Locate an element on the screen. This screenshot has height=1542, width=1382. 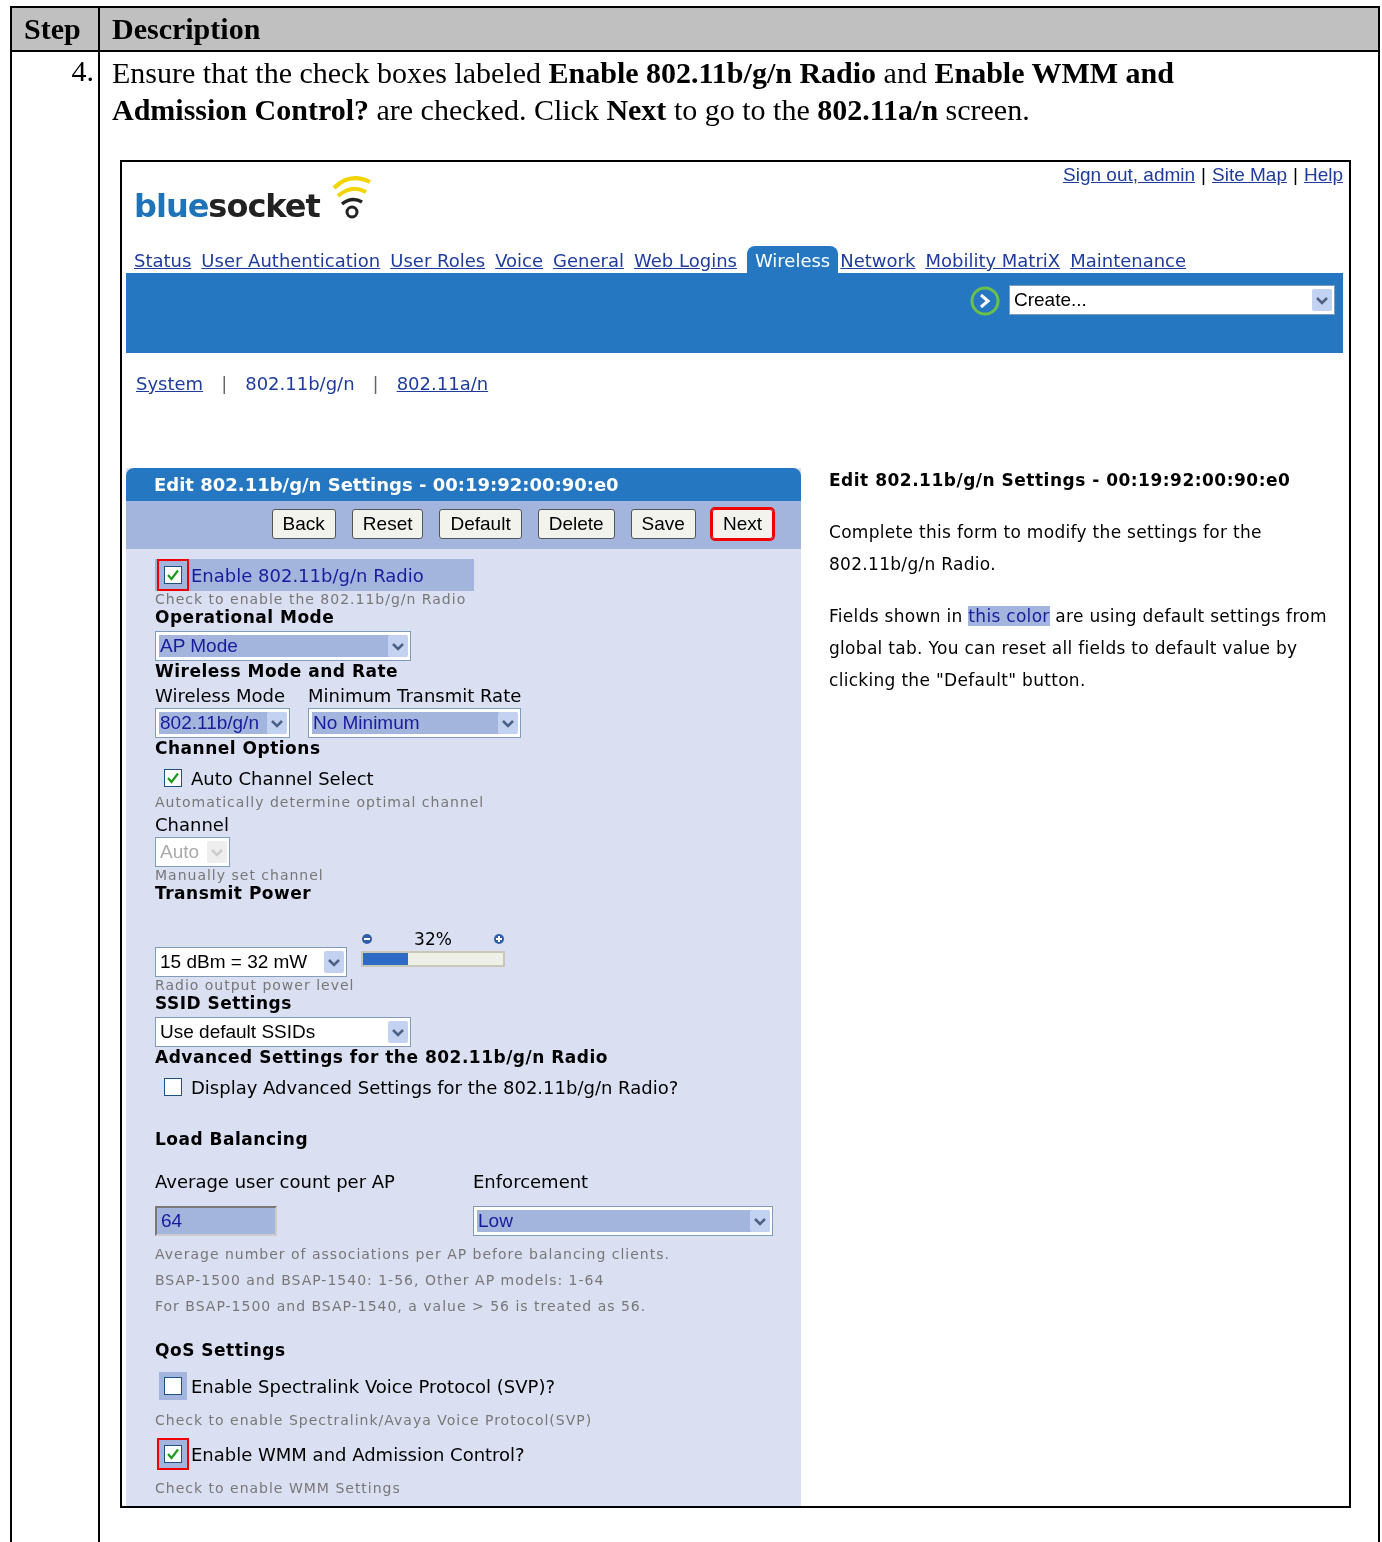
hint-text: Average number of associations per AP before balancing clients. is located at coordinates (412, 1254).